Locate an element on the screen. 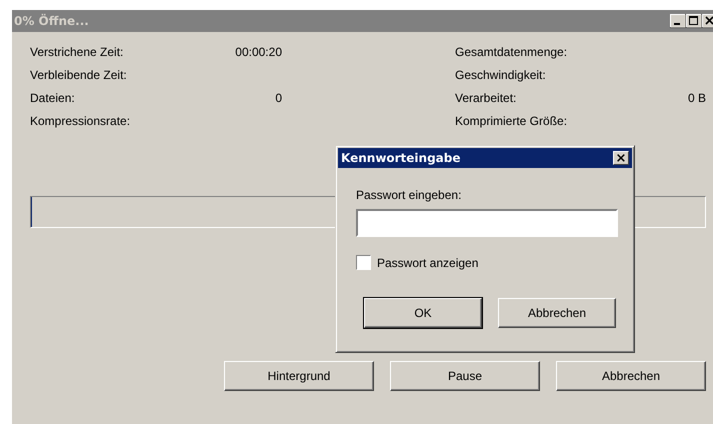 This screenshot has width=713, height=424. stat-label: Verbleibende Zeit: is located at coordinates (79, 75).